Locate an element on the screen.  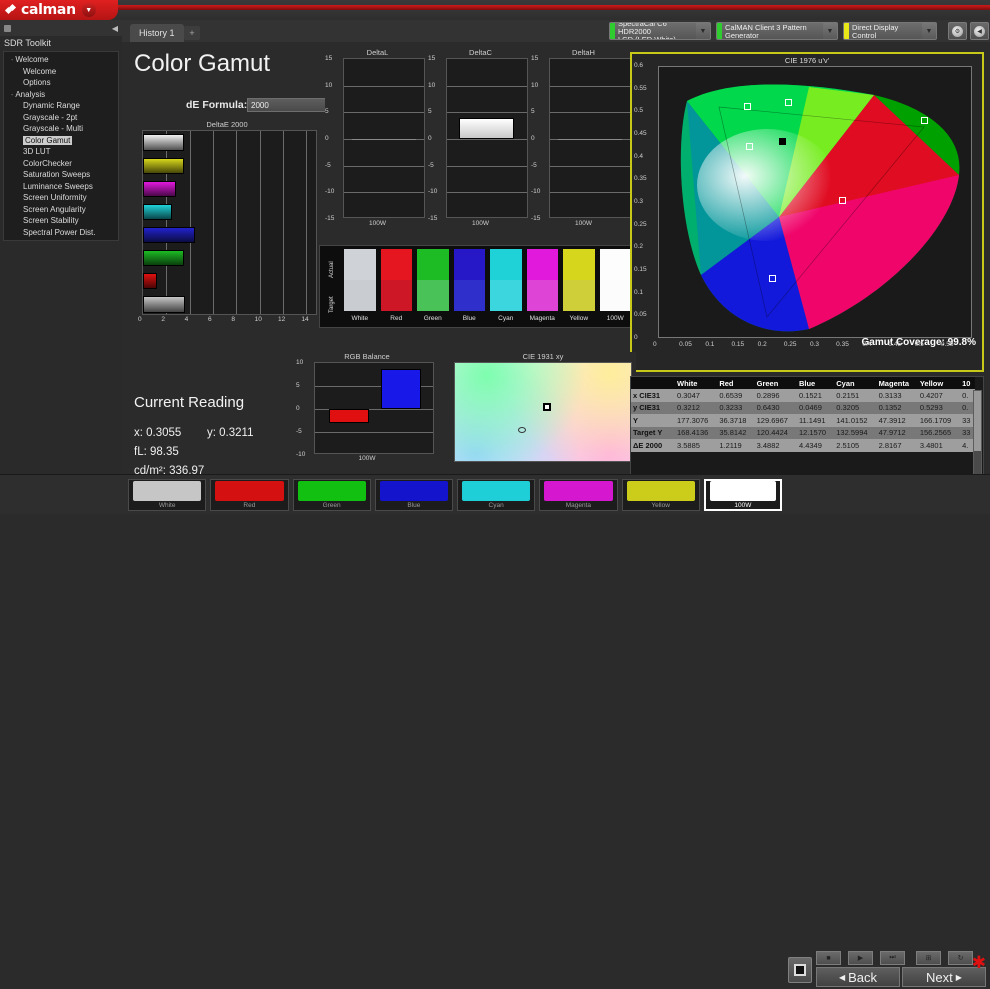
rgb-balance-title: RGB Balance is located at coordinates (367, 356).